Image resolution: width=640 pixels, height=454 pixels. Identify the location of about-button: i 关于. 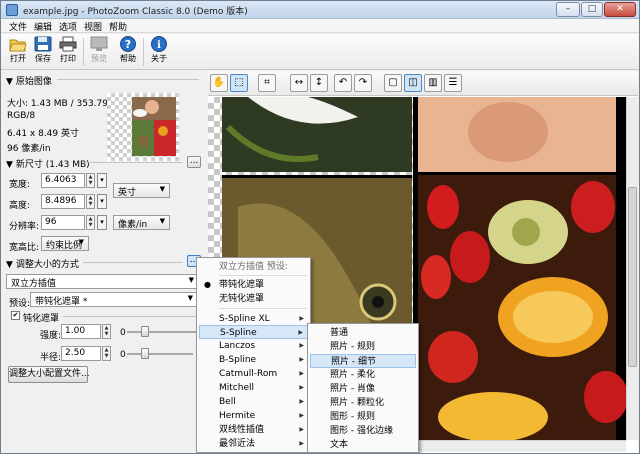
(159, 52).